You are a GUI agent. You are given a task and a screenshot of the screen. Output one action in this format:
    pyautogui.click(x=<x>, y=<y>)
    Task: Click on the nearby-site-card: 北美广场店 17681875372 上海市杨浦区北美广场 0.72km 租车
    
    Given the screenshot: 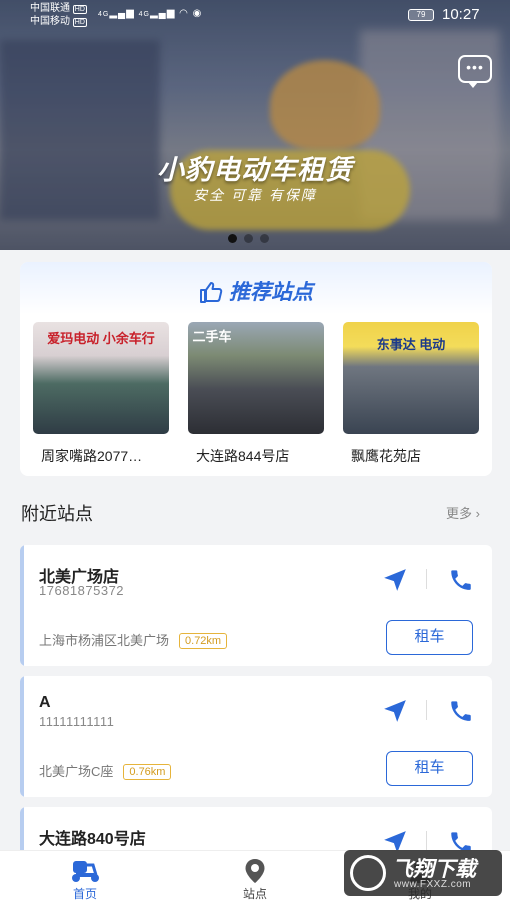 What is the action you would take?
    pyautogui.click(x=256, y=605)
    